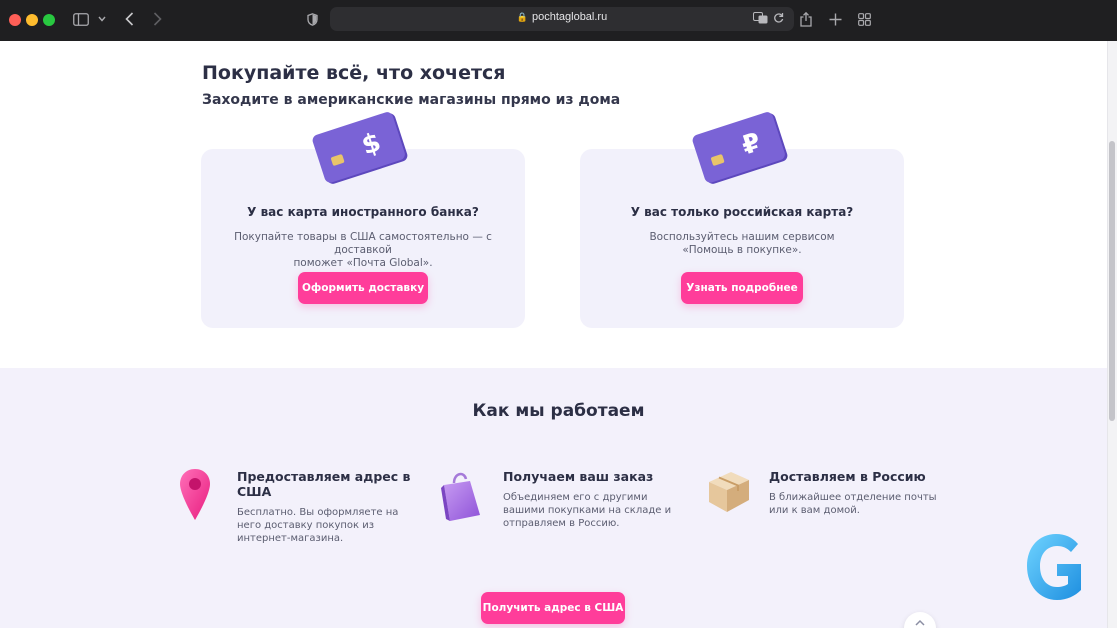  What do you see at coordinates (195, 494) in the screenshot?
I see `map-pin-icon` at bounding box center [195, 494].